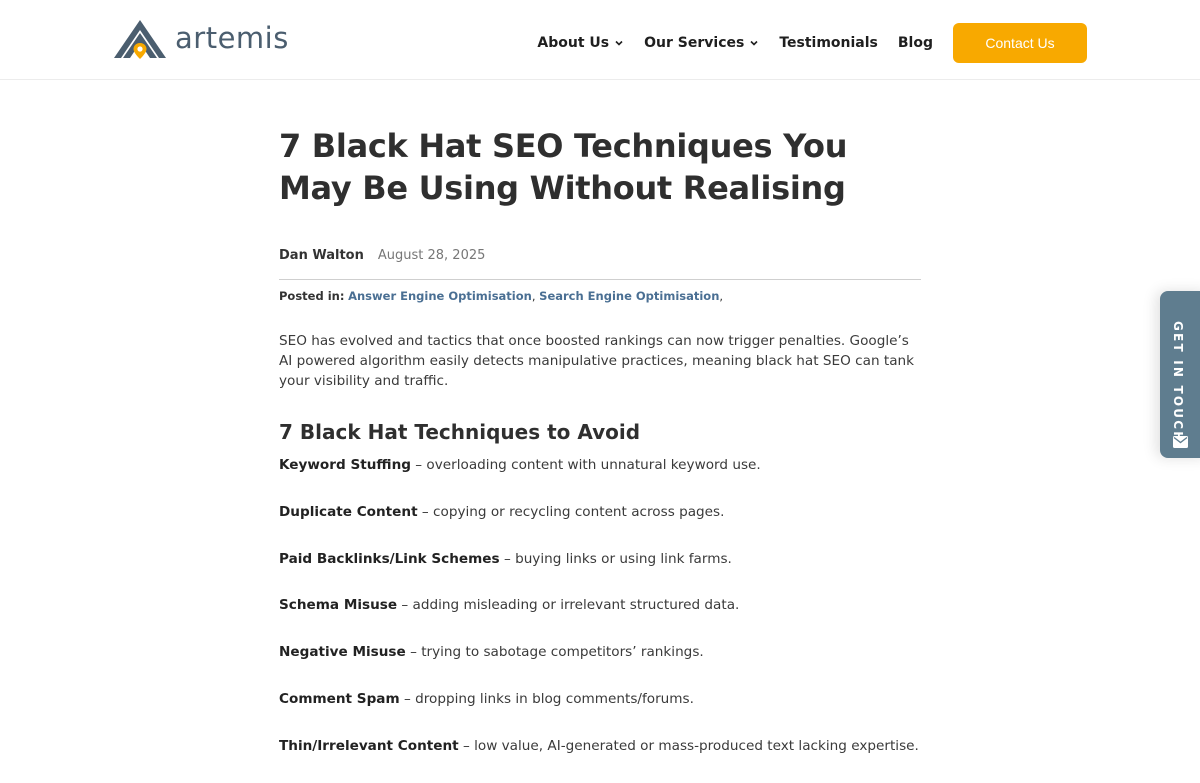 The width and height of the screenshot is (1200, 783). I want to click on article-author: Dan Walton, so click(321, 255).